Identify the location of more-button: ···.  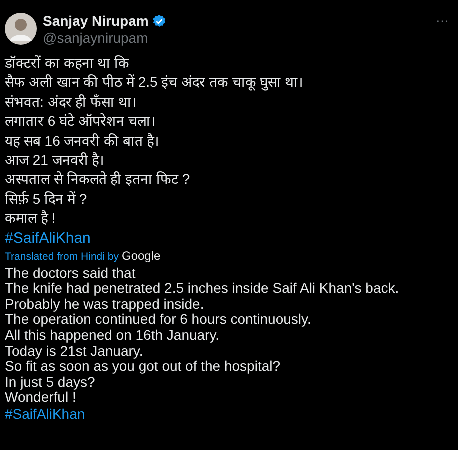
(442, 20).